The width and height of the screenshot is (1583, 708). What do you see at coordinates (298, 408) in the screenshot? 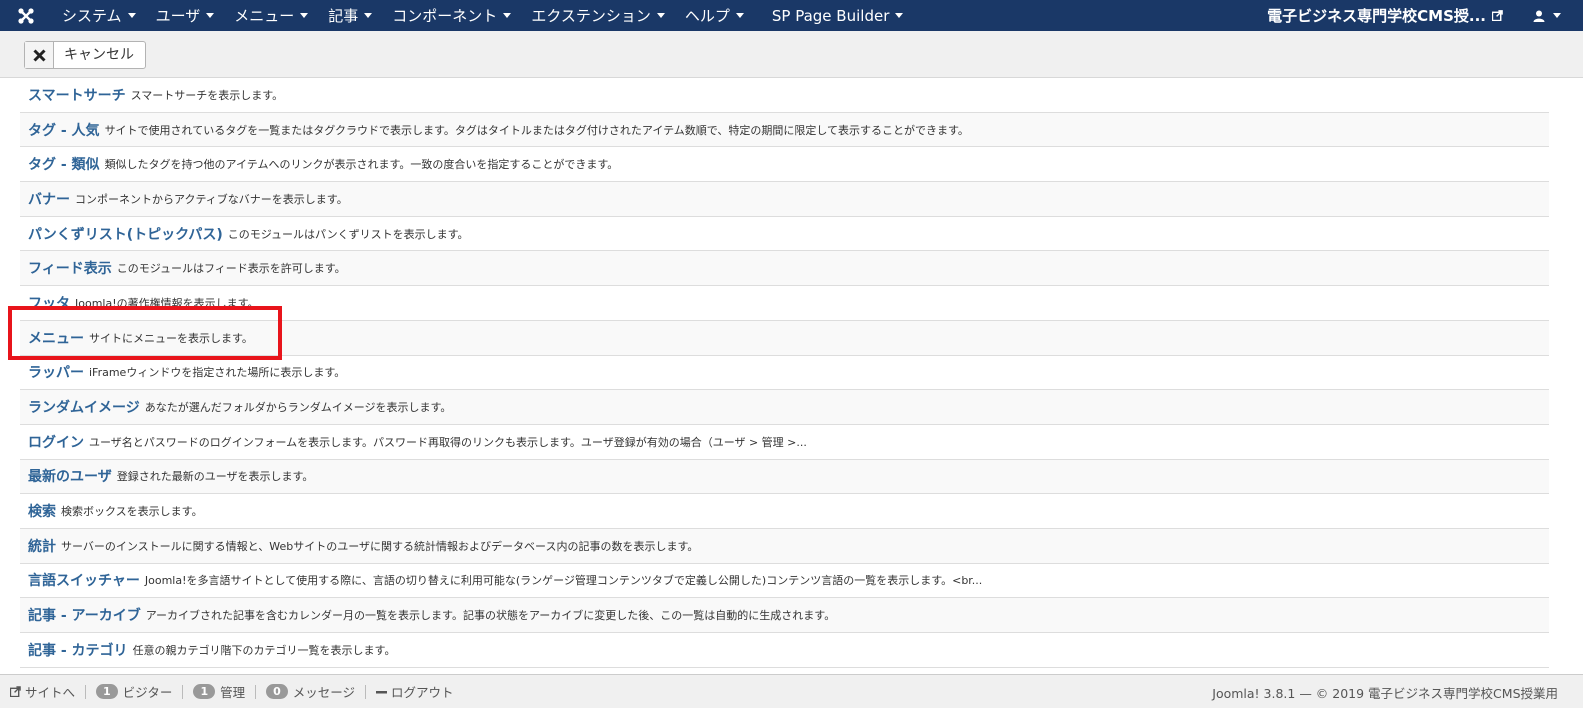
I see `module-description: あなたが選んだフォルダからランダムイメージを表示します。` at bounding box center [298, 408].